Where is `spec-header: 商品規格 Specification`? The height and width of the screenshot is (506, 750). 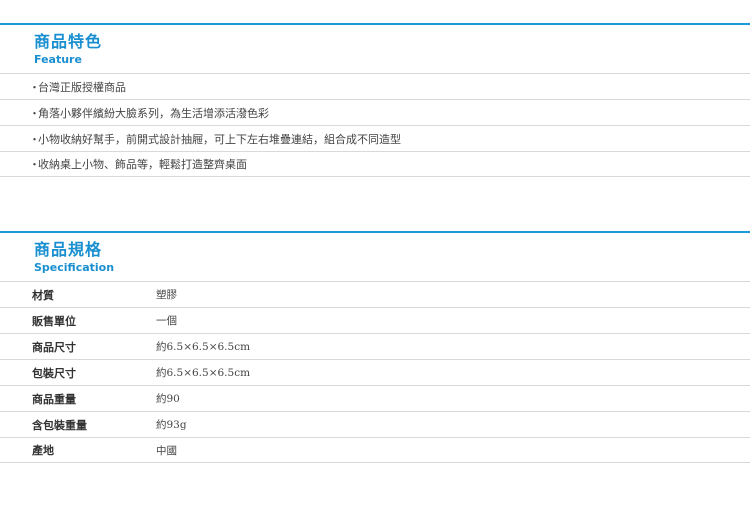
spec-header: 商品規格 Specification is located at coordinates (375, 257).